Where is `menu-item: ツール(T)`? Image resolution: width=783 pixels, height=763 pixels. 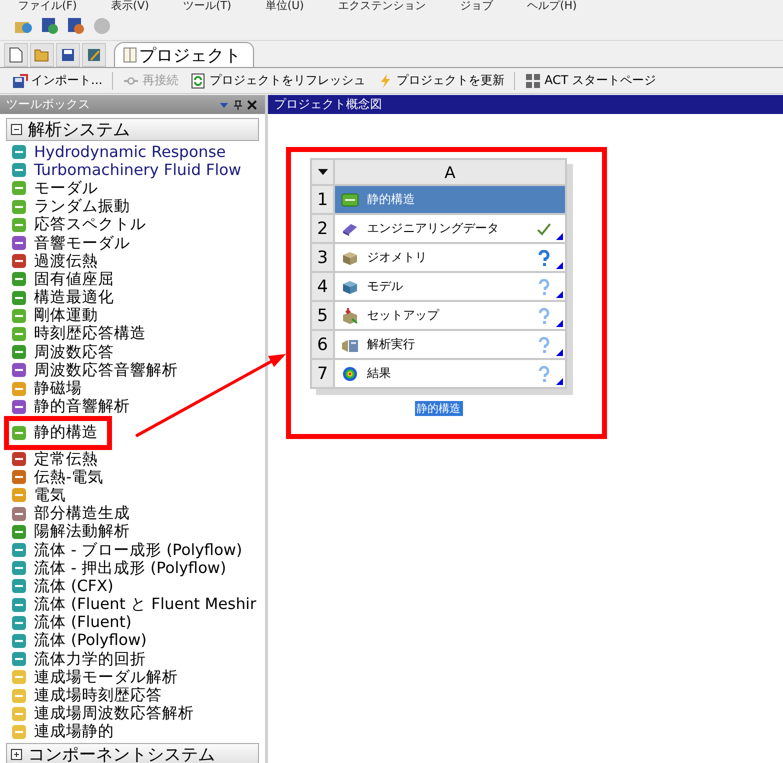
menu-item: ツール(T) is located at coordinates (207, 6).